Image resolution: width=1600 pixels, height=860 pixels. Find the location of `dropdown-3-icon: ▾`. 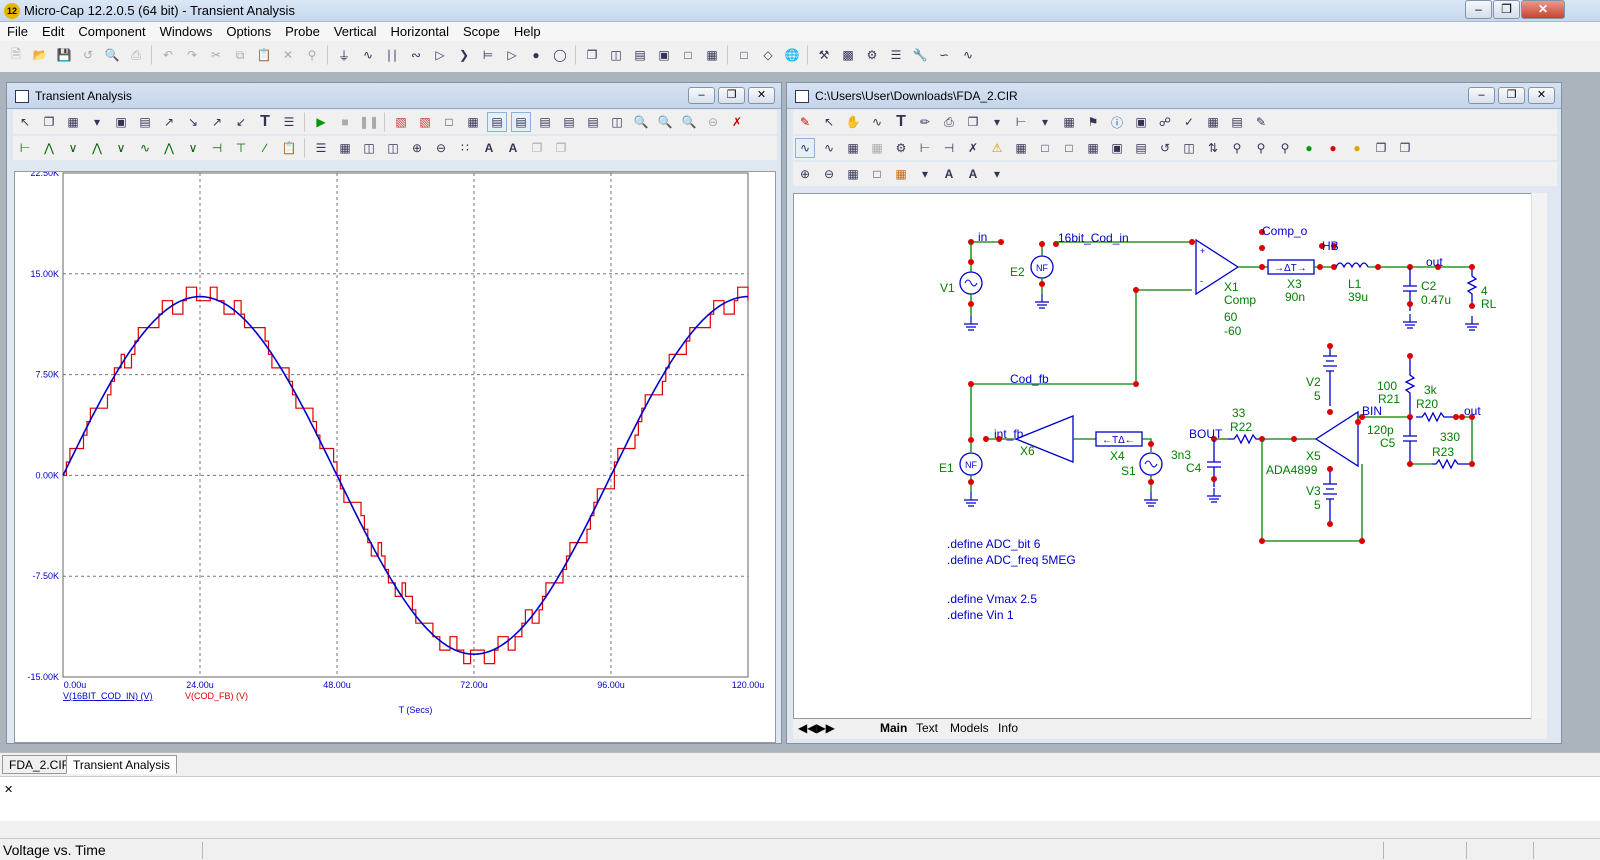

dropdown-3-icon: ▾ is located at coordinates (1045, 122).